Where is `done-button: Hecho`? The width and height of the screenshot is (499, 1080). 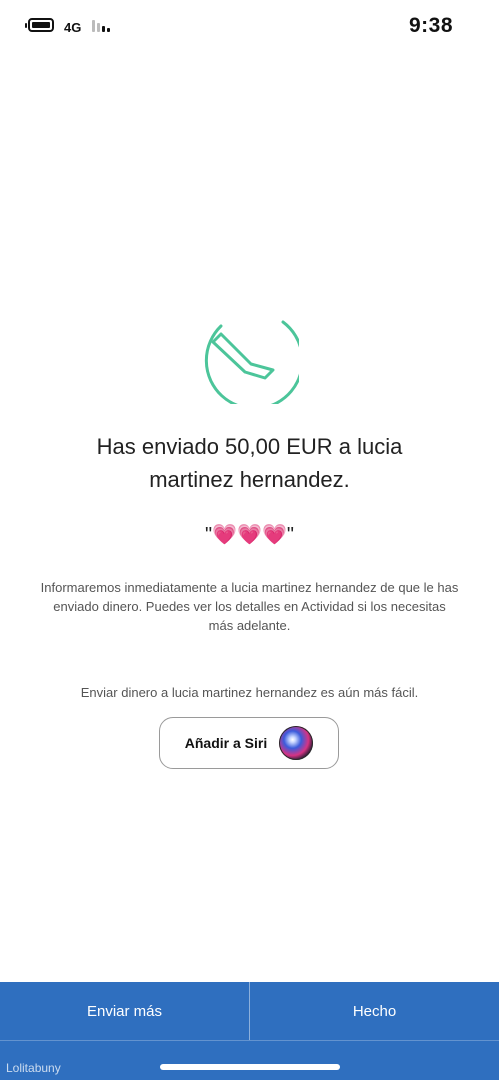 done-button: Hecho is located at coordinates (374, 1011).